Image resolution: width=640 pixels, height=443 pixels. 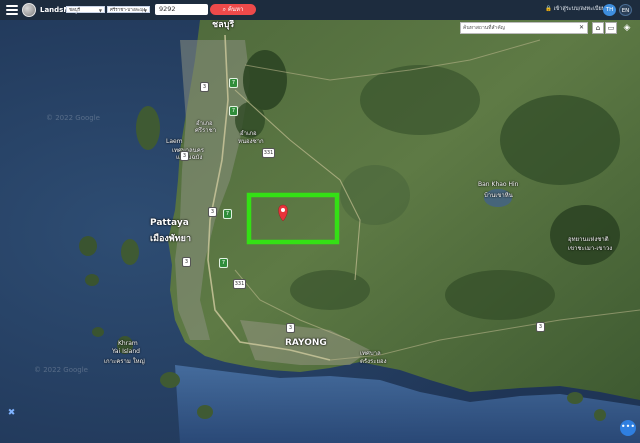 What do you see at coordinates (498, 184) in the screenshot?
I see `place-label: Ban Khao Hin` at bounding box center [498, 184].